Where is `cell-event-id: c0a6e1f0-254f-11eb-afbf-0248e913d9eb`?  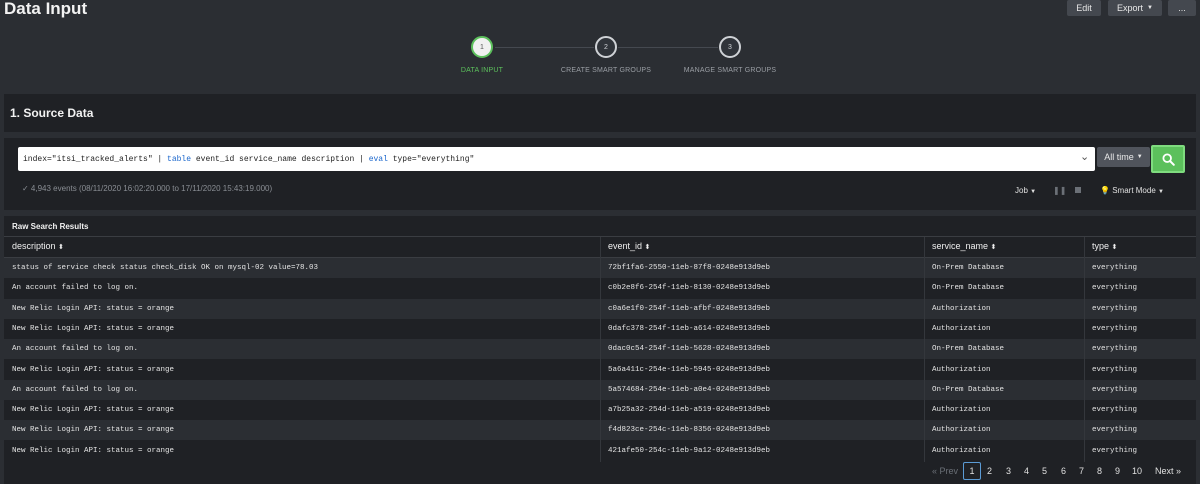 cell-event-id: c0a6e1f0-254f-11eb-afbf-0248e913d9eb is located at coordinates (689, 308).